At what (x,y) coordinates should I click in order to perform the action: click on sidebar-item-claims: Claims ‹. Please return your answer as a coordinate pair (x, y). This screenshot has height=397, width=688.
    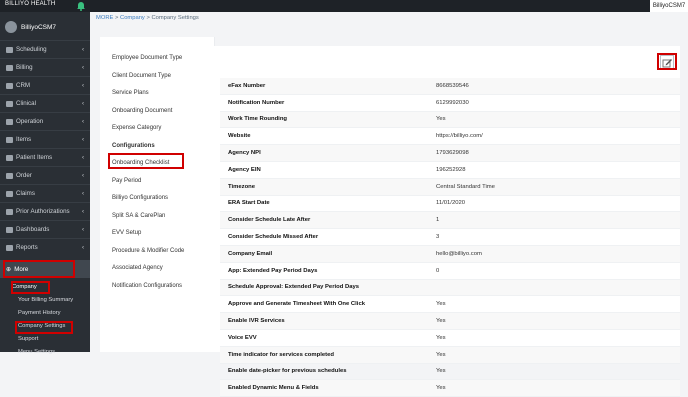
    Looking at the image, I should click on (45, 193).